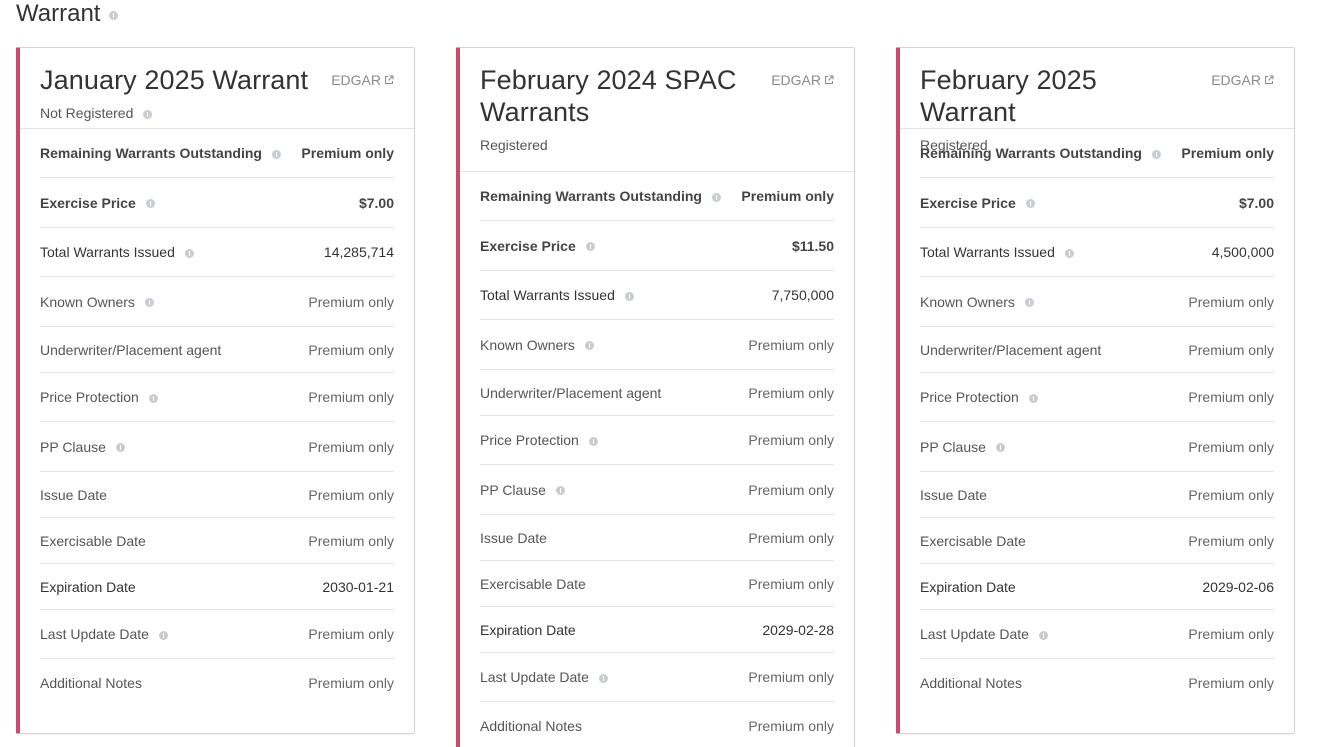 This screenshot has height=747, width=1330. Describe the element at coordinates (58, 13) in the screenshot. I see `section-title-text: Warrant` at that location.